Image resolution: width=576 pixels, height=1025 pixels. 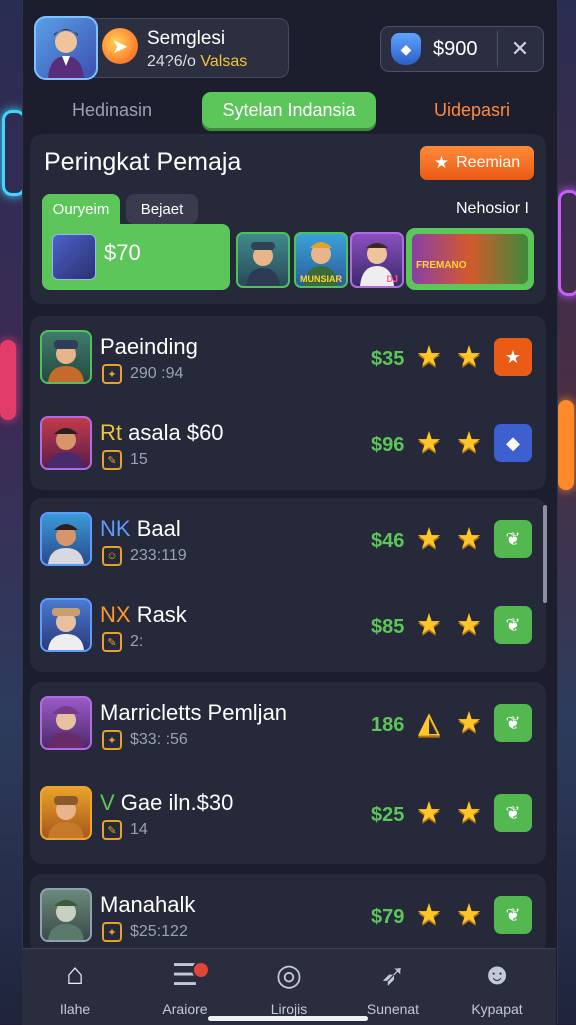 What do you see at coordinates (161, 614) in the screenshot?
I see `player-name-text: Rask` at bounding box center [161, 614].